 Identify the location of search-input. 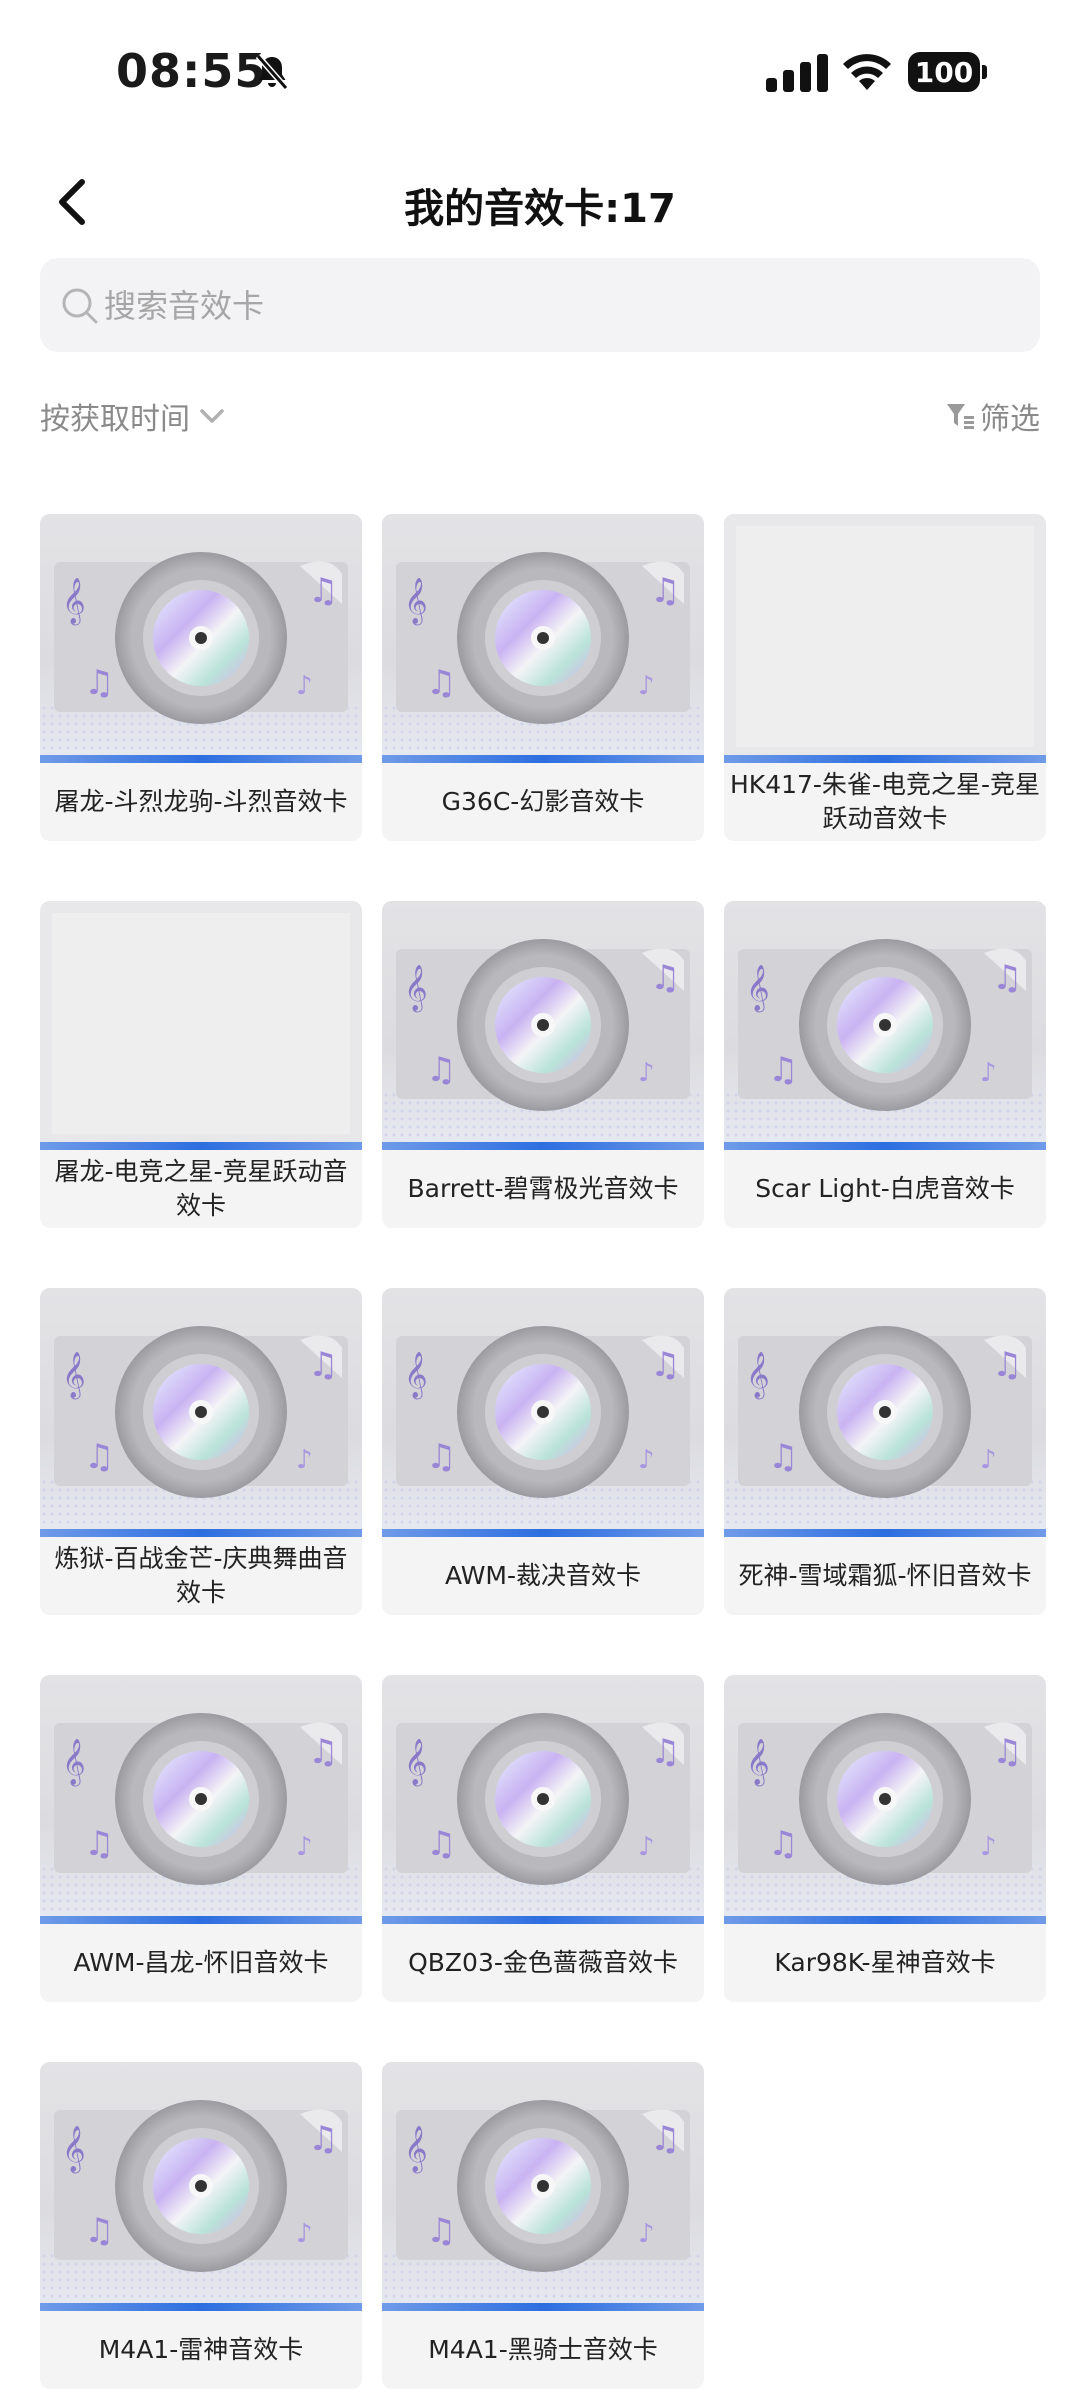
(554, 306).